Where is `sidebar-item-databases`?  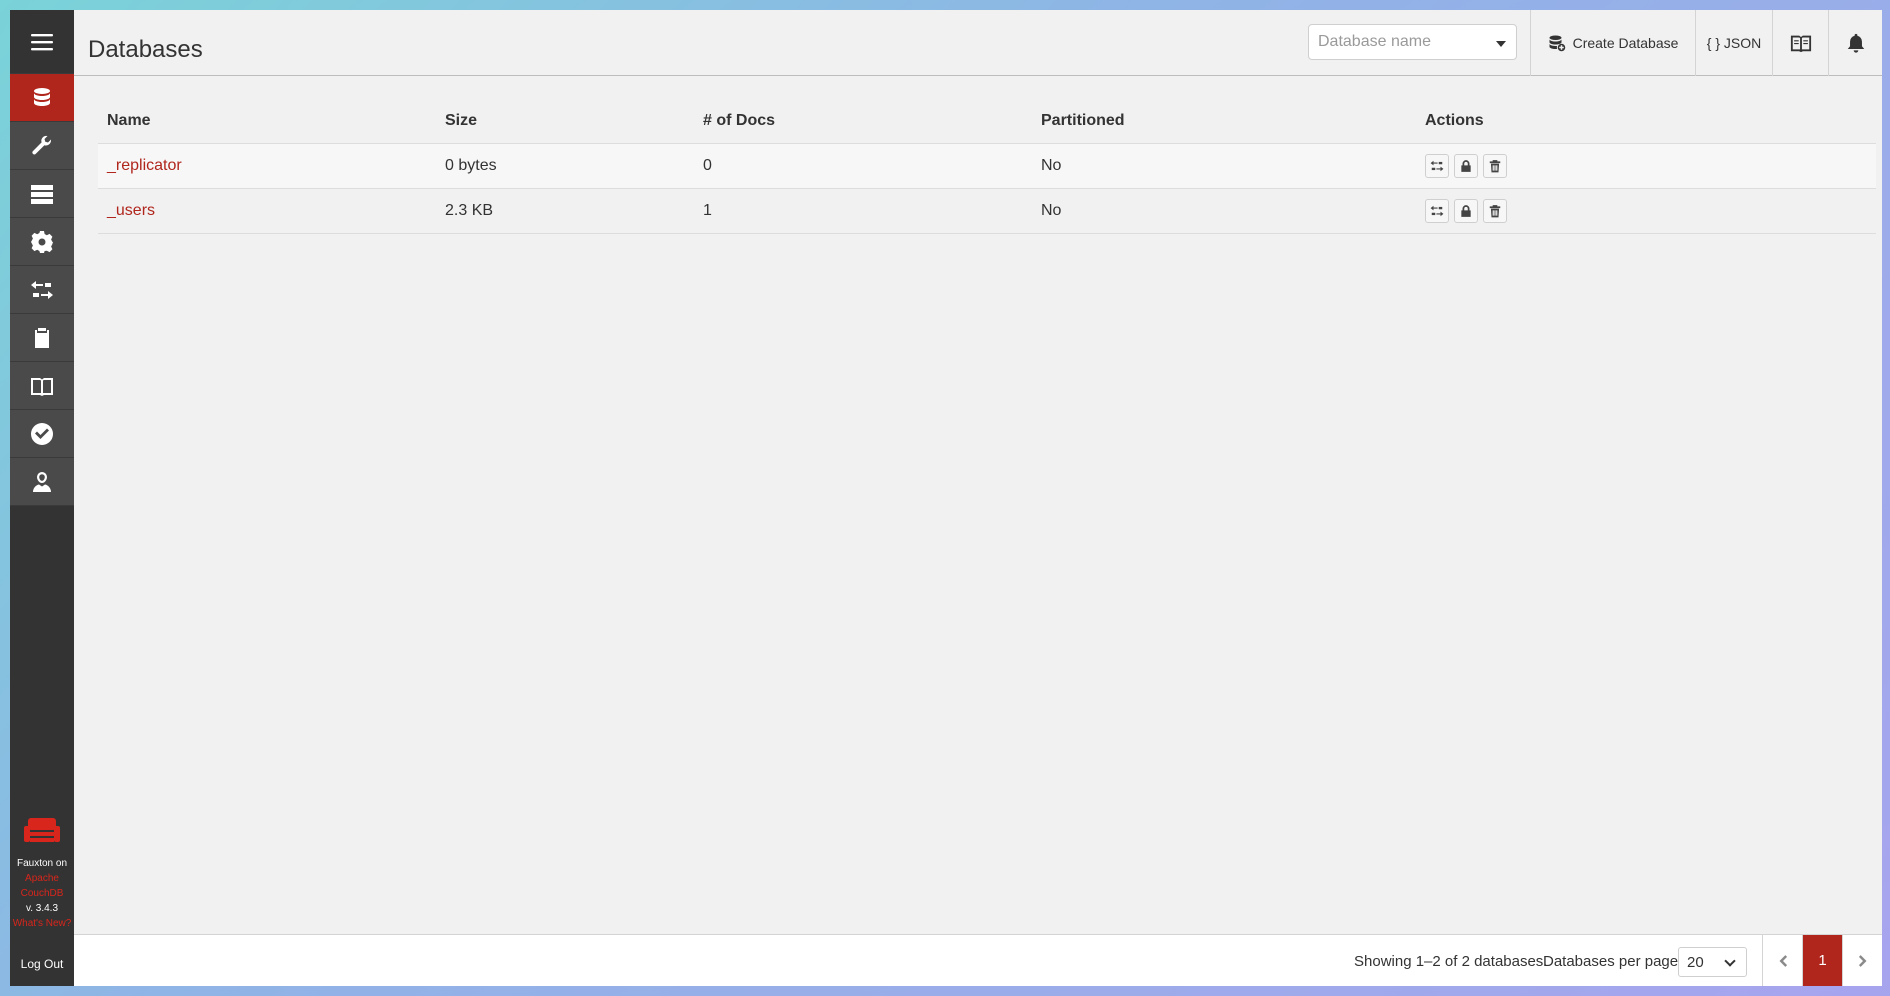
sidebar-item-databases is located at coordinates (42, 98).